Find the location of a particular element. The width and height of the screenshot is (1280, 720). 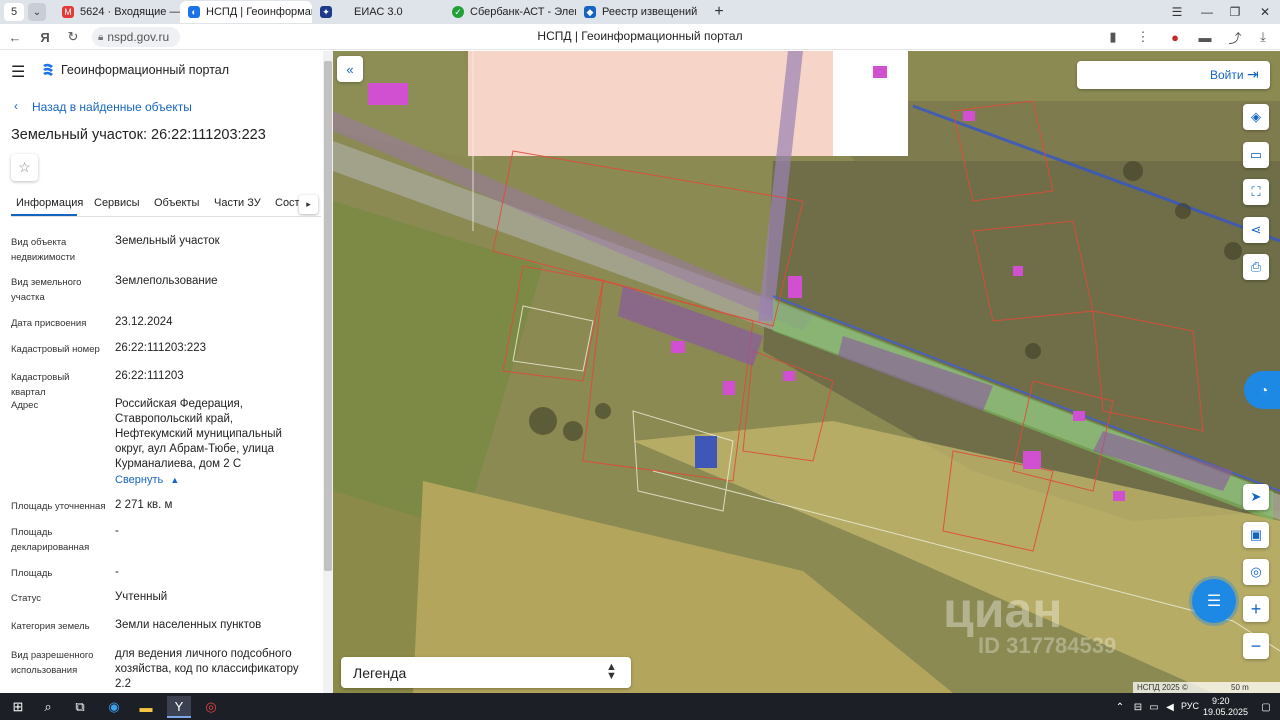

panel-scrollbar-thumb is located at coordinates (328, 316).